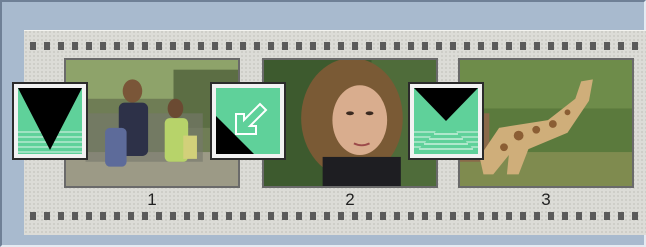 This screenshot has height=247, width=646. I want to click on clip-number-1: 1, so click(152, 199).